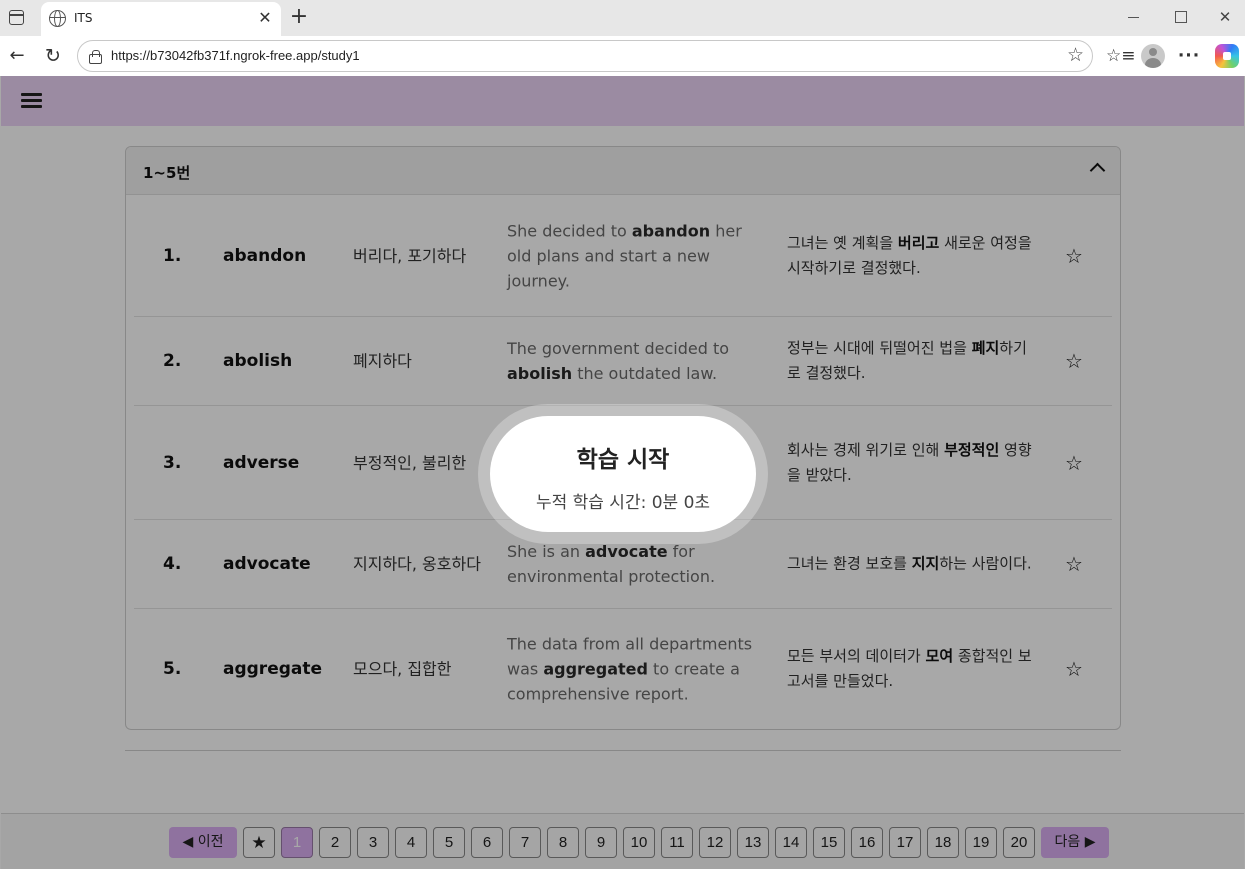 This screenshot has height=869, width=1245. What do you see at coordinates (1134, 17) in the screenshot?
I see `minimize-button` at bounding box center [1134, 17].